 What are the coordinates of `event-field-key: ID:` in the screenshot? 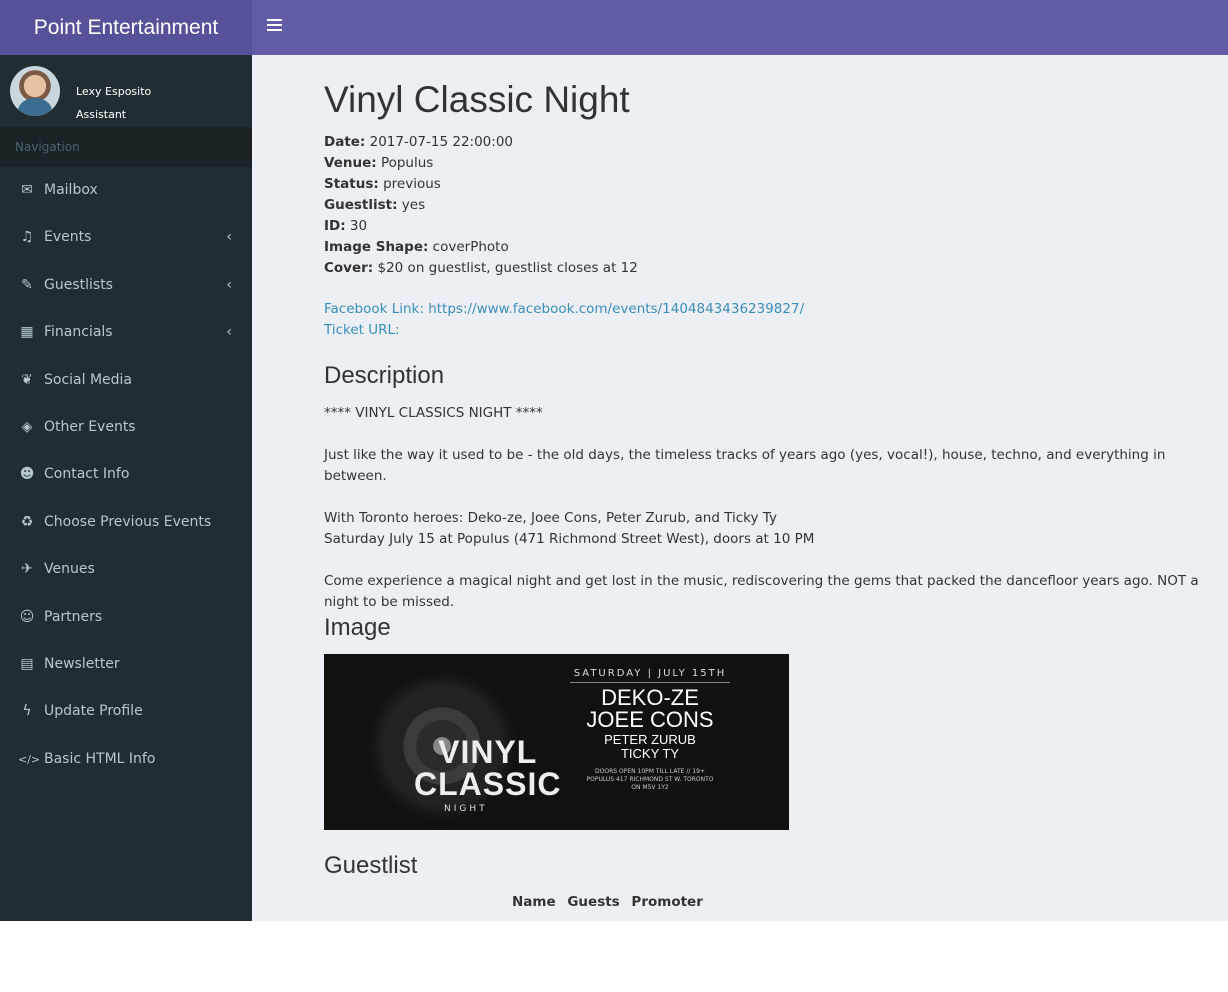 It's located at (335, 226).